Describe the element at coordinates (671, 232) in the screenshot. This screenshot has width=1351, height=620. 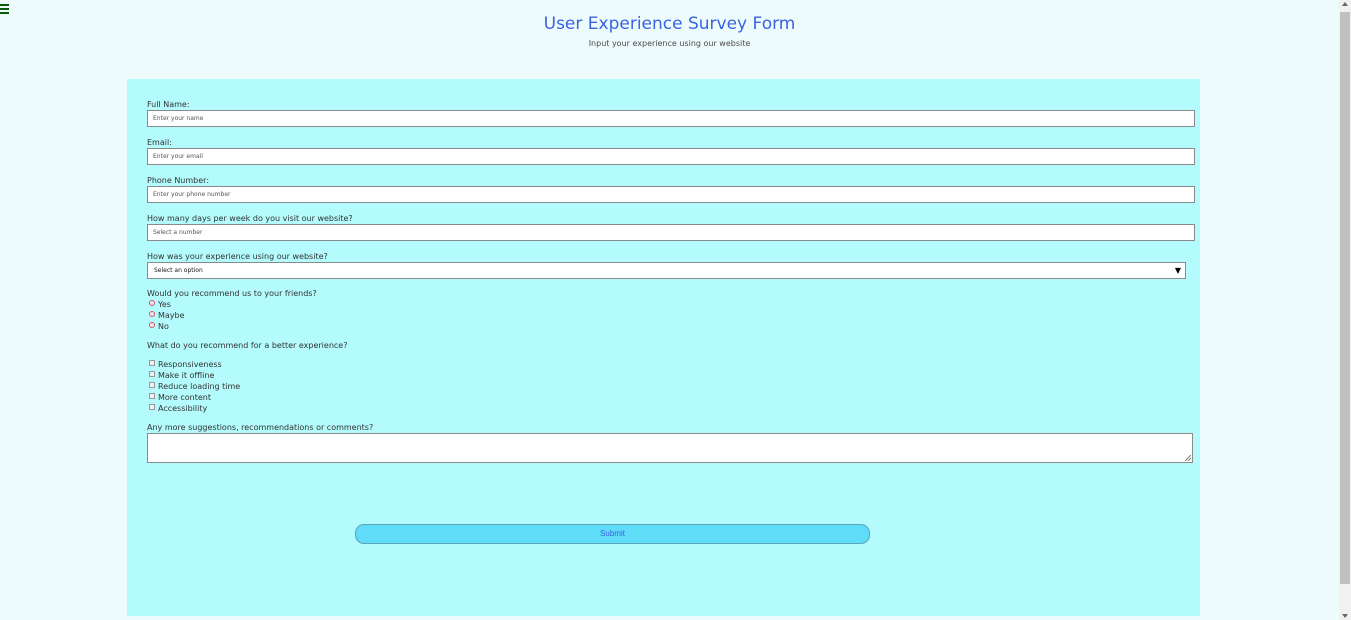
I see `days-number-input: Select a number` at that location.